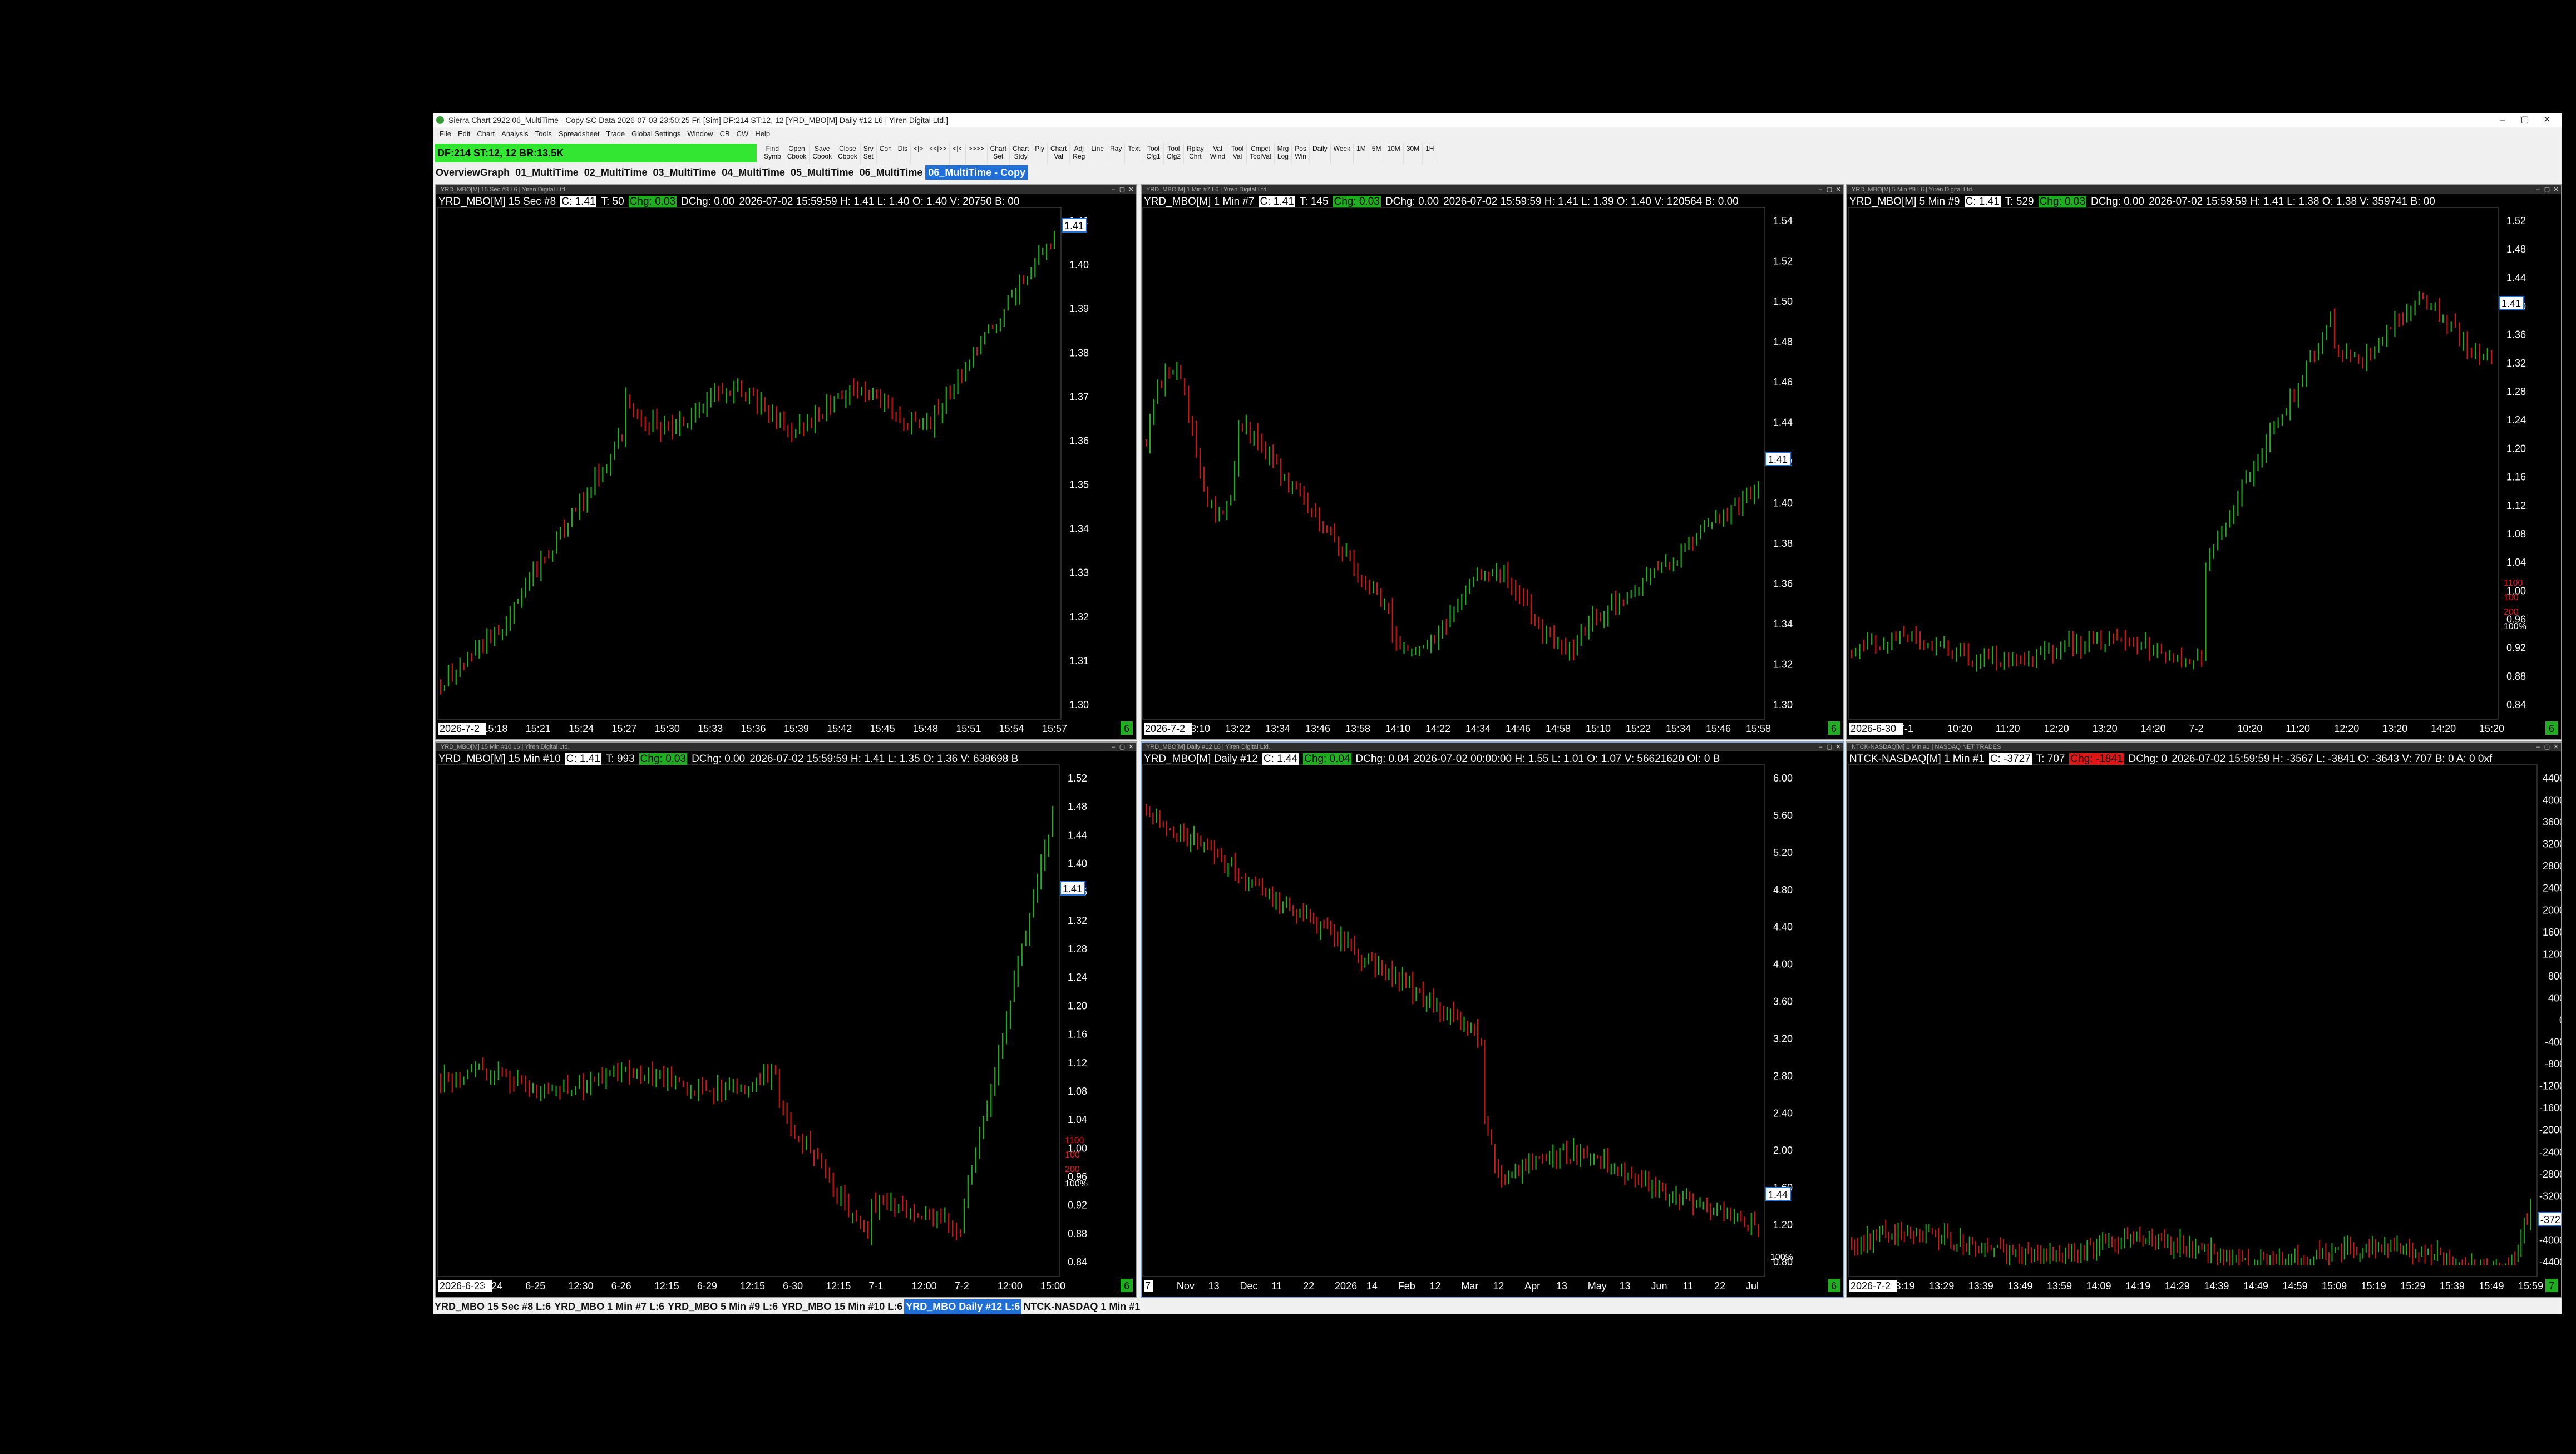 The width and height of the screenshot is (2576, 1454). I want to click on y-tick-label: 2800, so click(2552, 866).